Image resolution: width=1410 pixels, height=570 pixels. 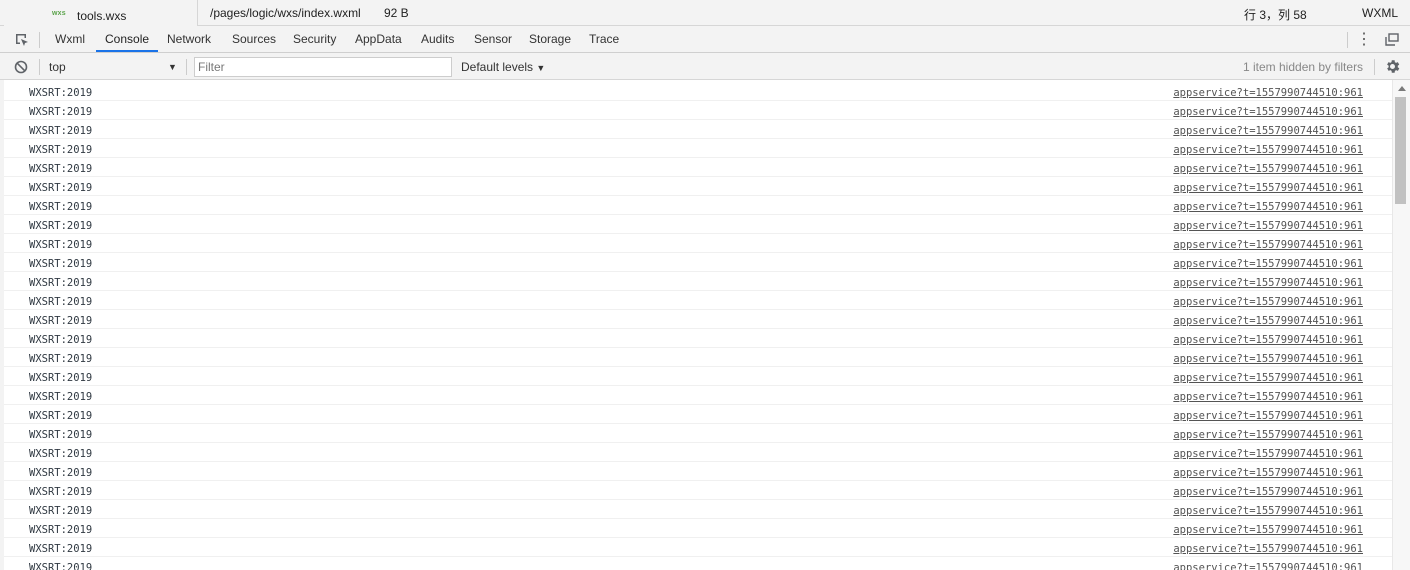 I want to click on scrollbar-thumb, so click(x=1400, y=150).